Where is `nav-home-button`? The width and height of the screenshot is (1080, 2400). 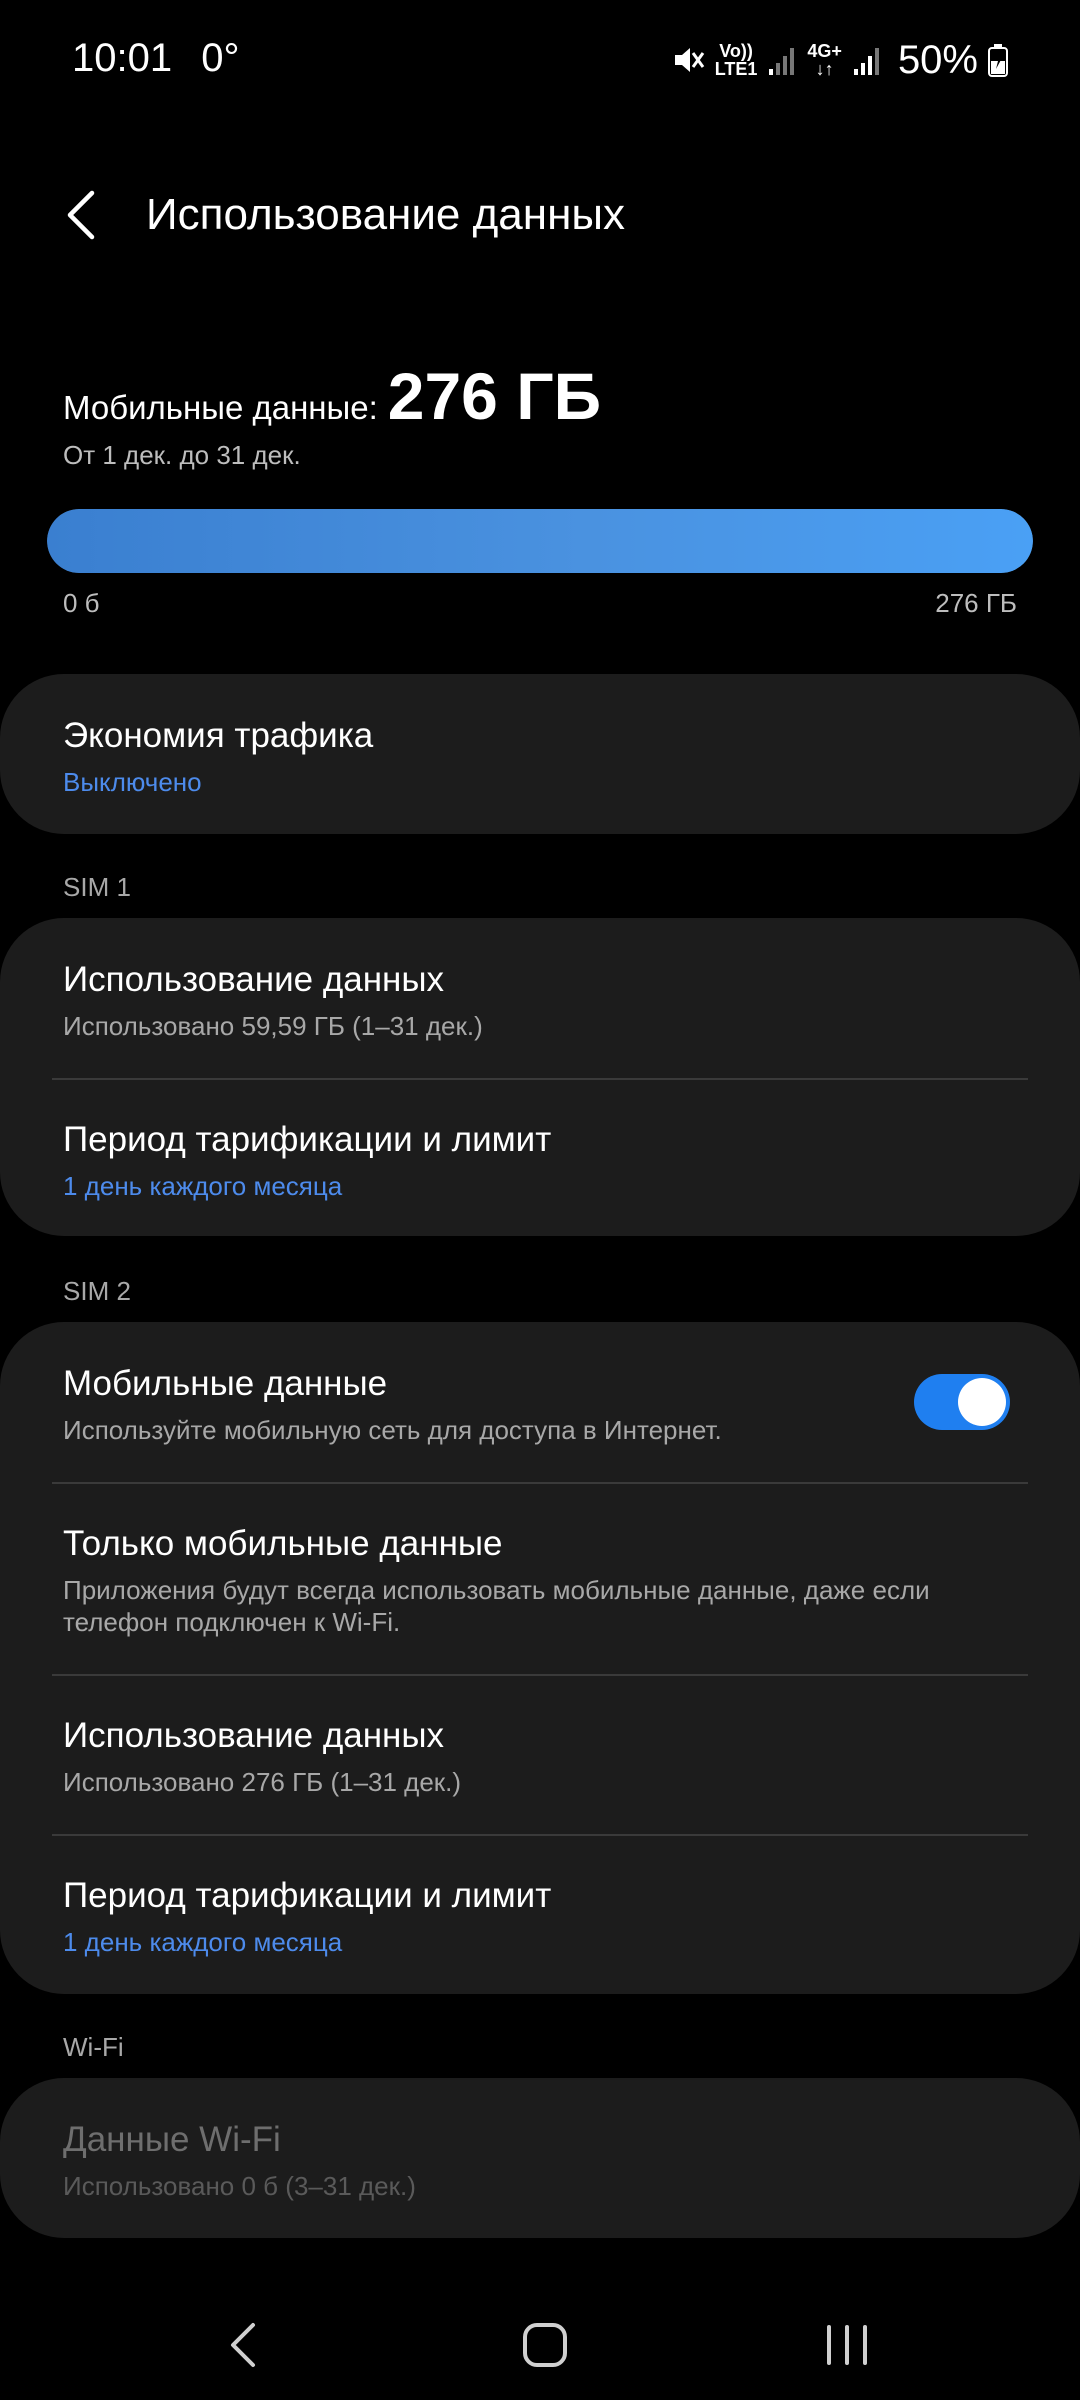 nav-home-button is located at coordinates (545, 2345).